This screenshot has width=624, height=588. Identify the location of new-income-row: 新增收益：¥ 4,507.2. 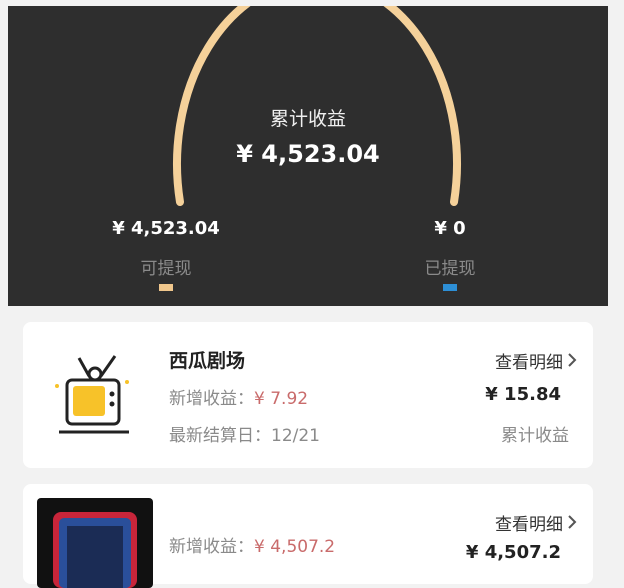
(252, 544).